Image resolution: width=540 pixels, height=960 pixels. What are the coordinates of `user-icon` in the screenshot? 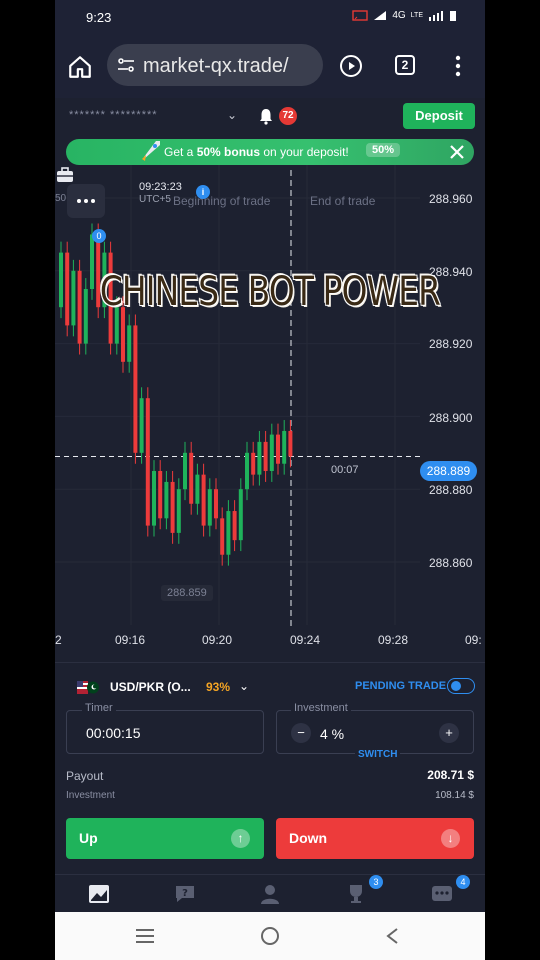 It's located at (270, 894).